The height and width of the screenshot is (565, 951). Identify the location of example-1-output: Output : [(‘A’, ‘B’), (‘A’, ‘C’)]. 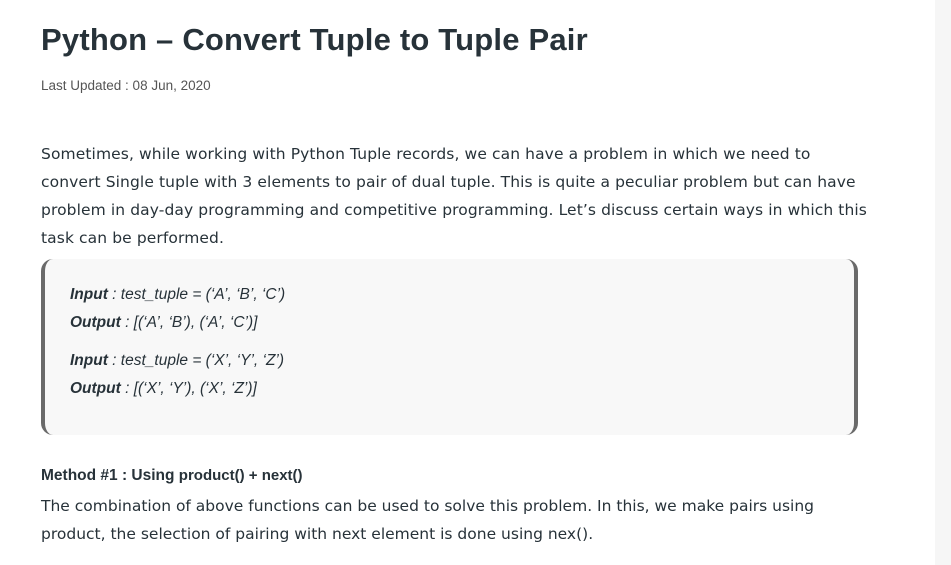
(163, 323).